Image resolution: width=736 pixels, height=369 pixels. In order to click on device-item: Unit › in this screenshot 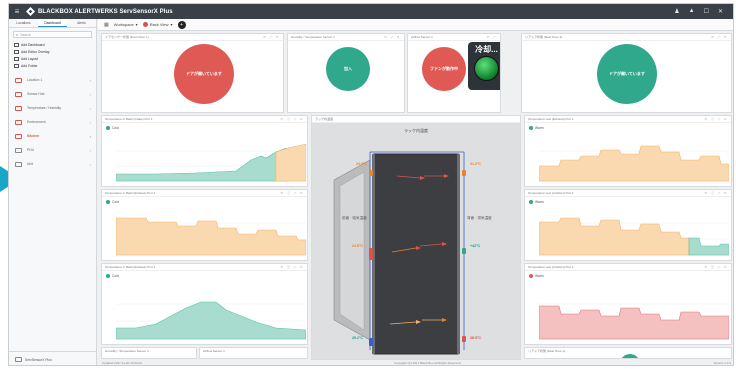, I will do `click(52, 164)`.